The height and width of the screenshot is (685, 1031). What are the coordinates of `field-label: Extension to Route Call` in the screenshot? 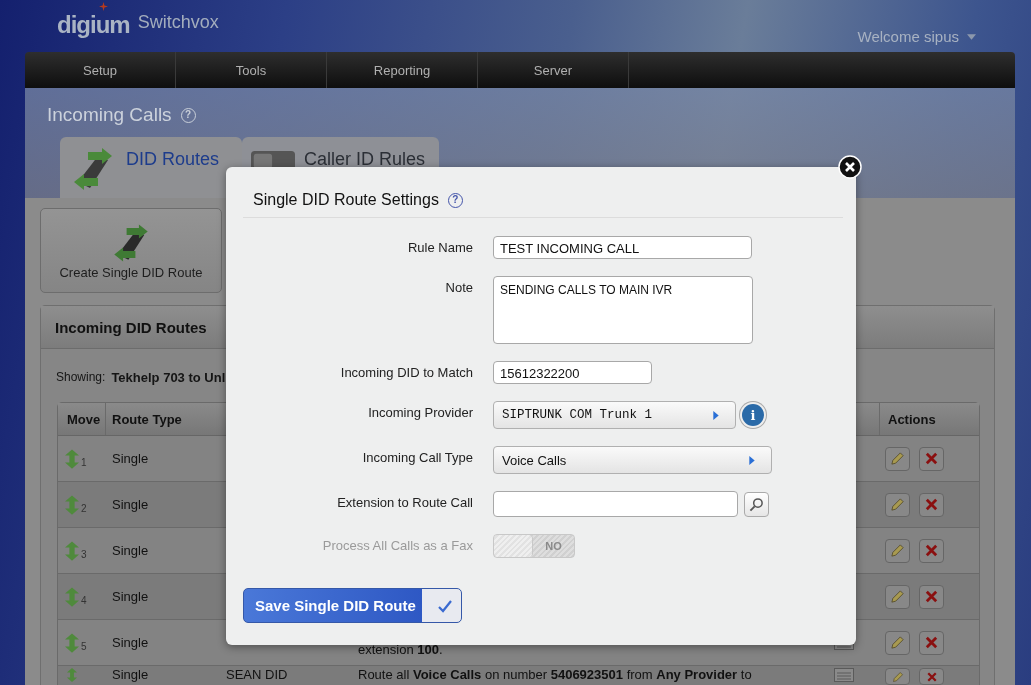 It's located at (404, 502).